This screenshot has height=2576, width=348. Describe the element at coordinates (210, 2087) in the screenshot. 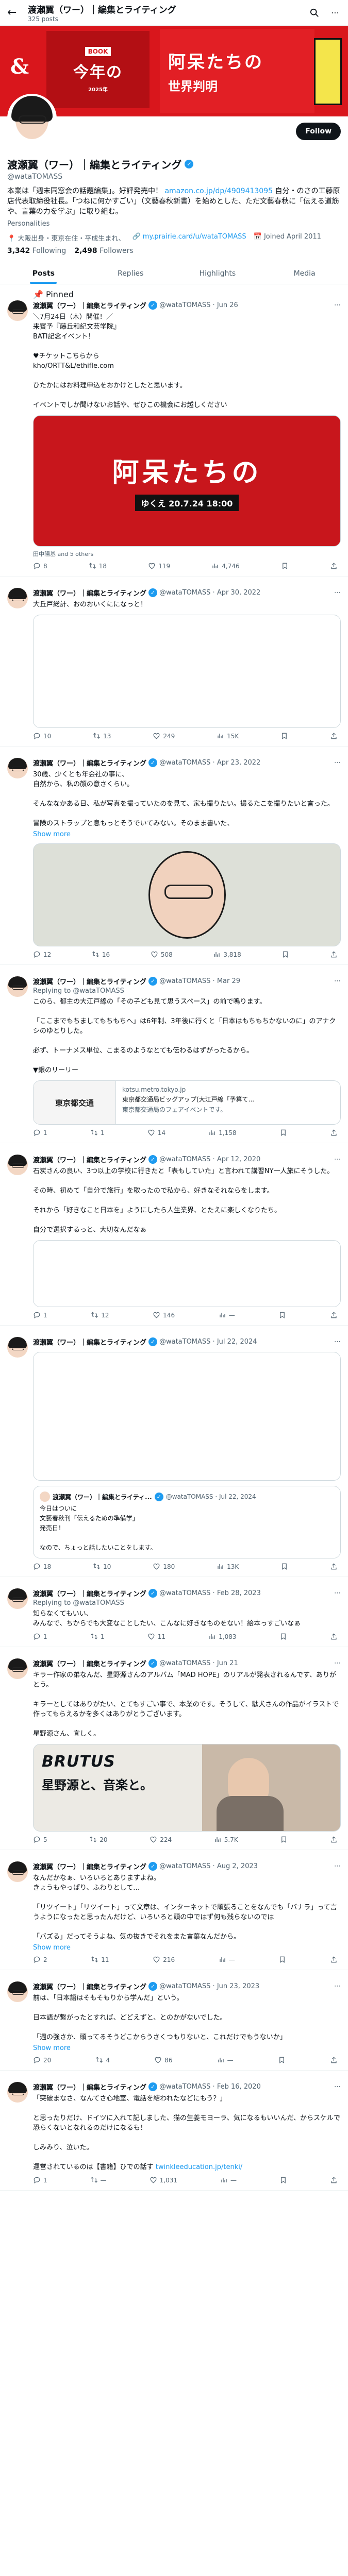

I see `author-handle: @wataTOMASS · Feb 16, 2020` at that location.